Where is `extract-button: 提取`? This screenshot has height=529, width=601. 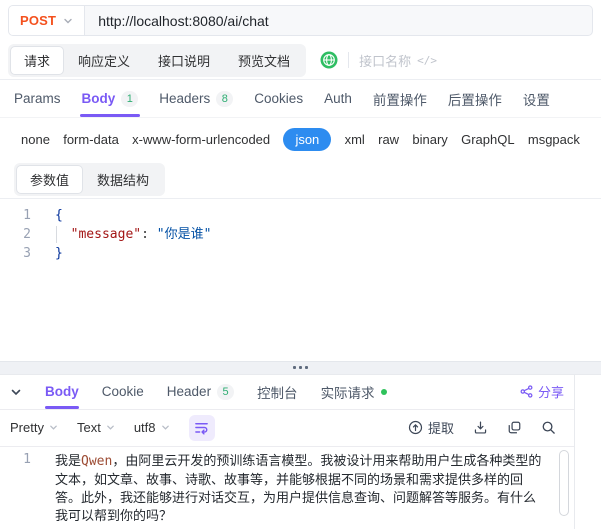
extract-button: 提取 is located at coordinates (431, 427).